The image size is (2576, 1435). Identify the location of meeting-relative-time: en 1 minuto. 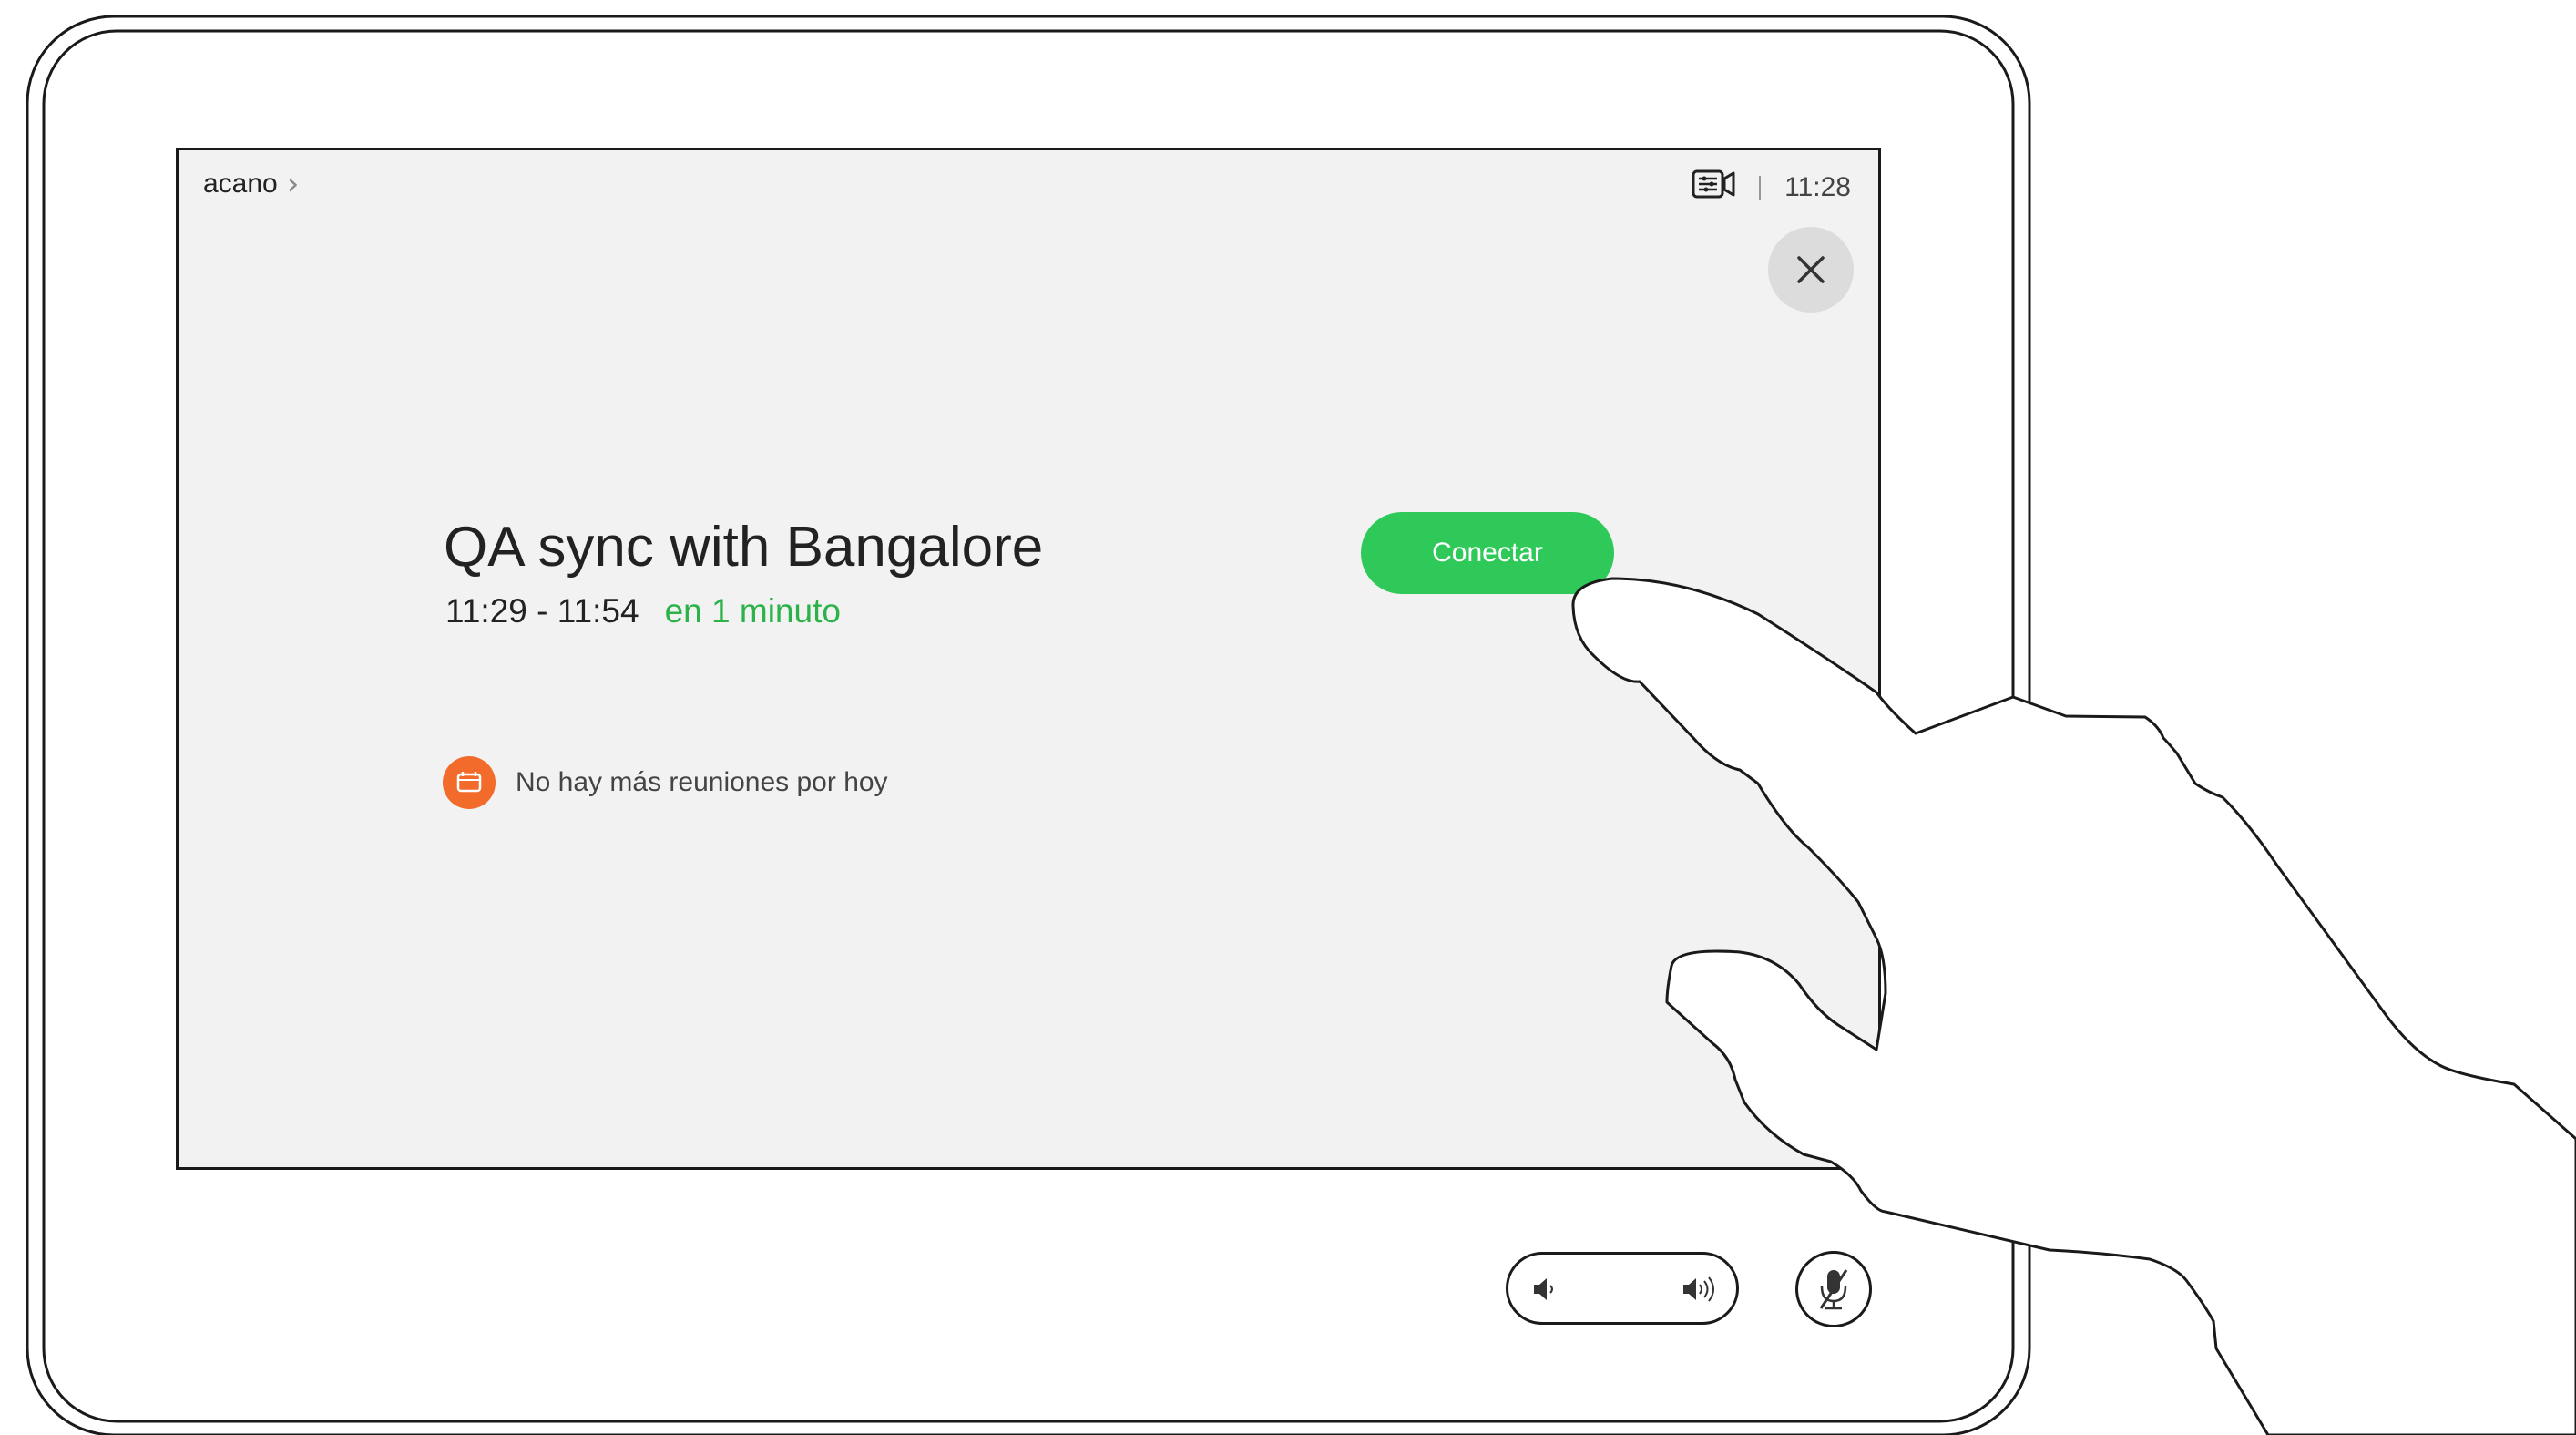
(752, 611).